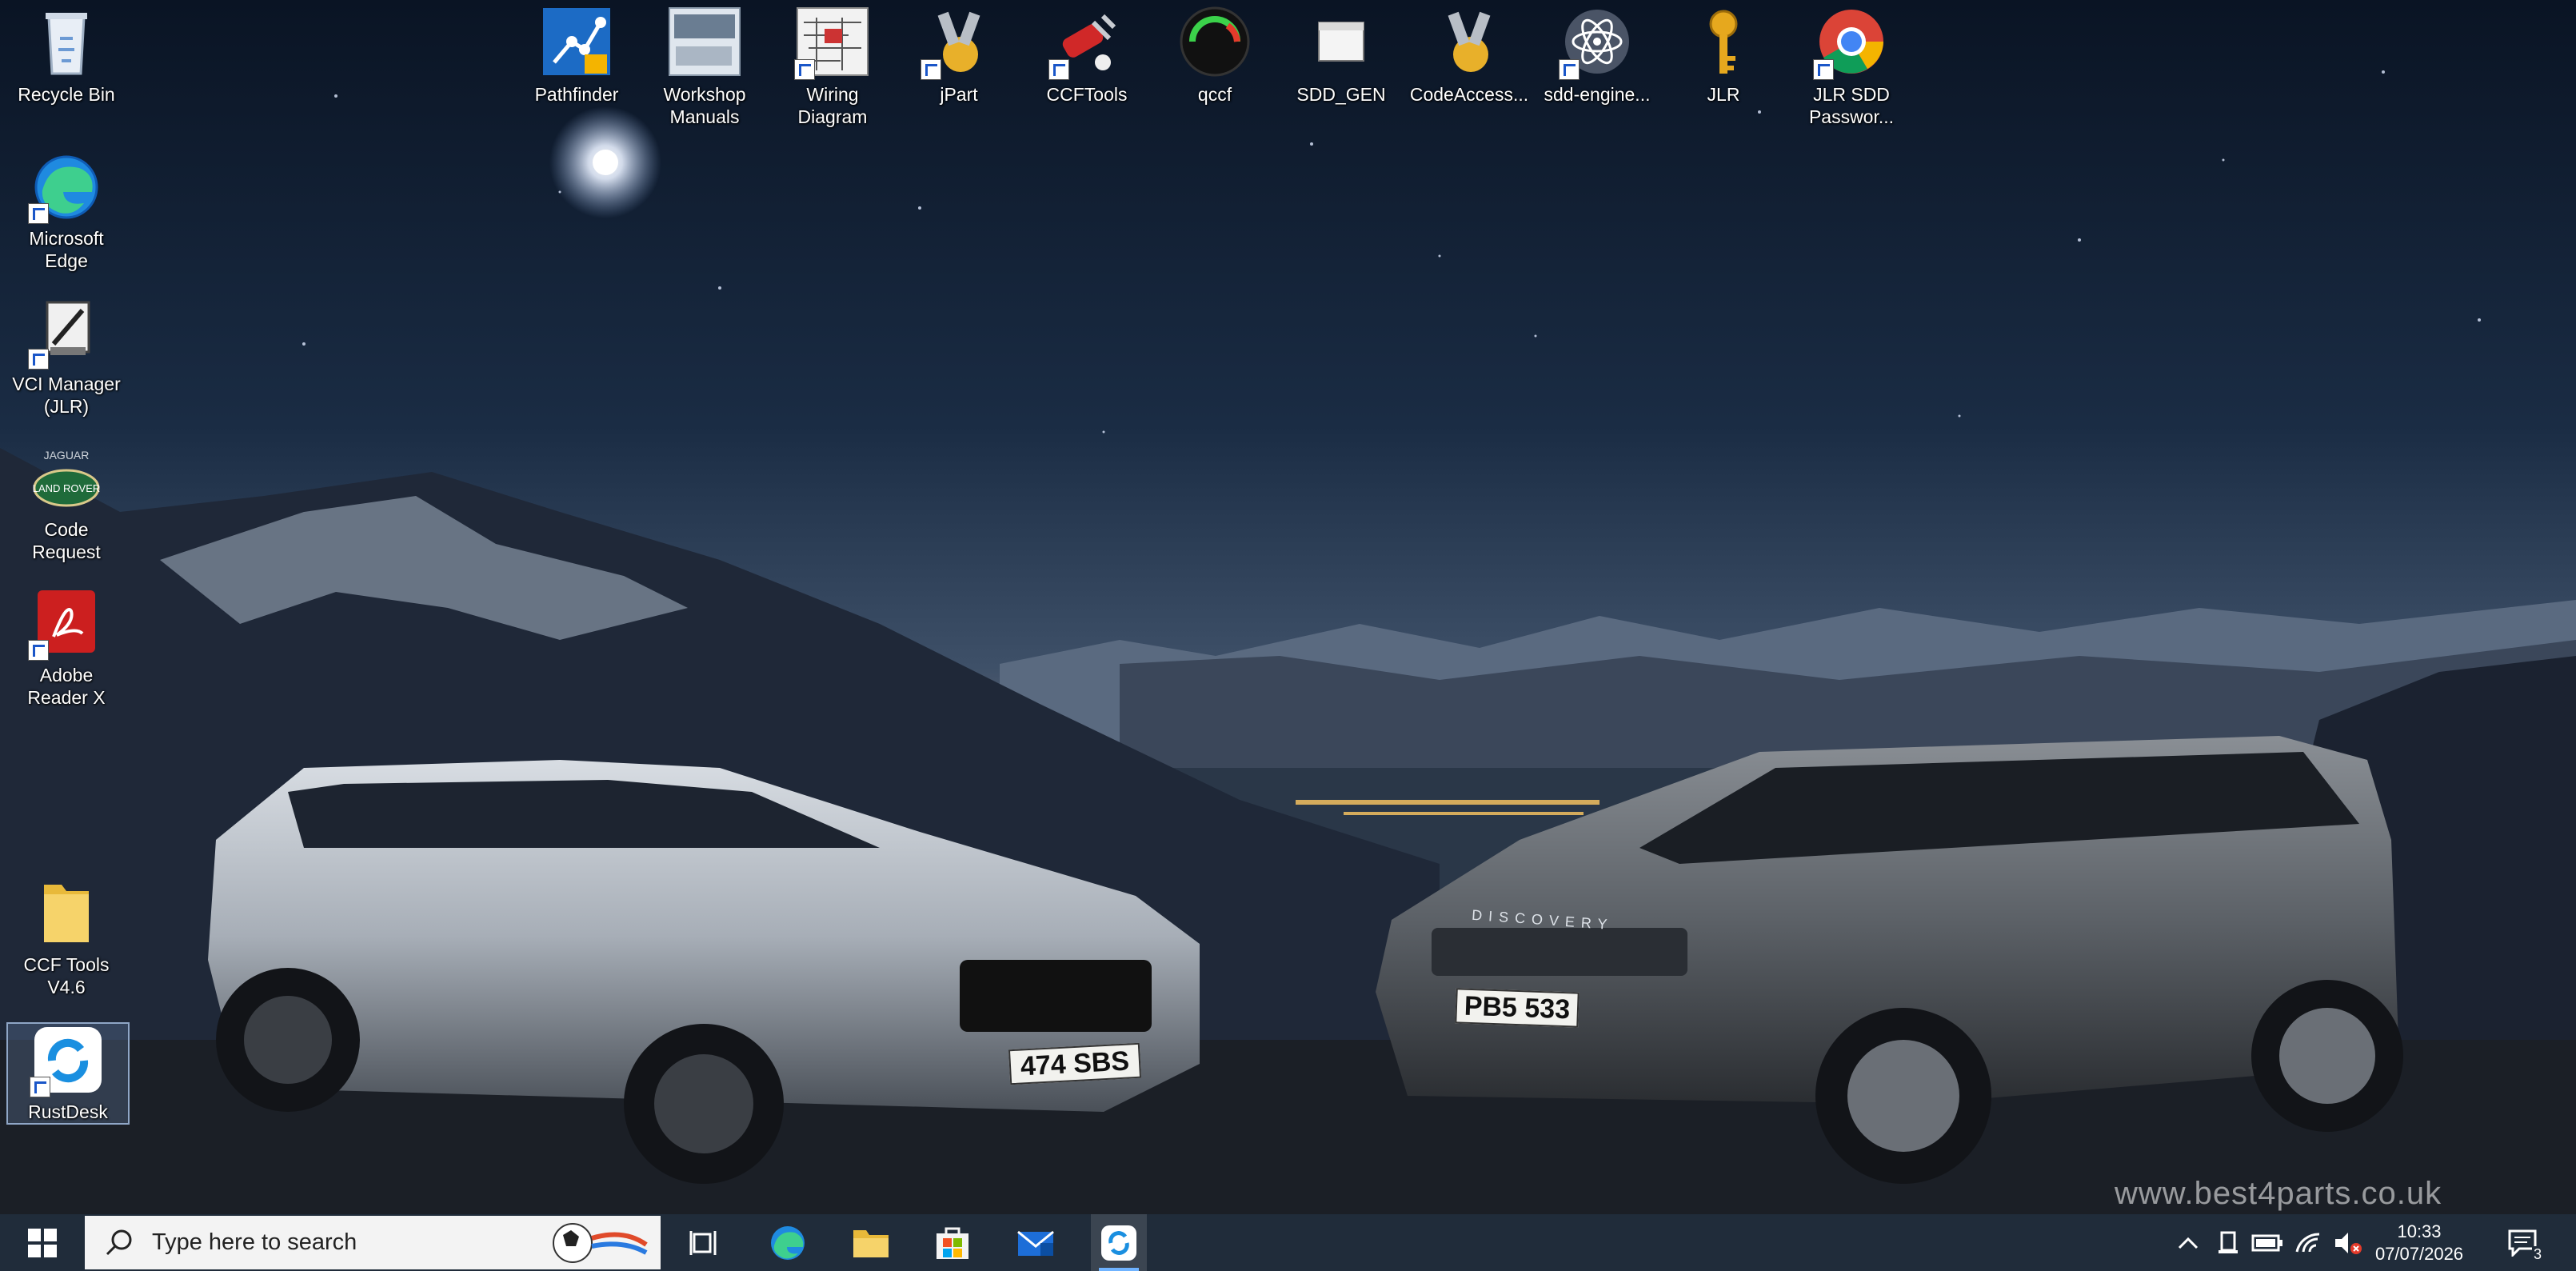  I want to click on mail-icon, so click(1035, 1243).